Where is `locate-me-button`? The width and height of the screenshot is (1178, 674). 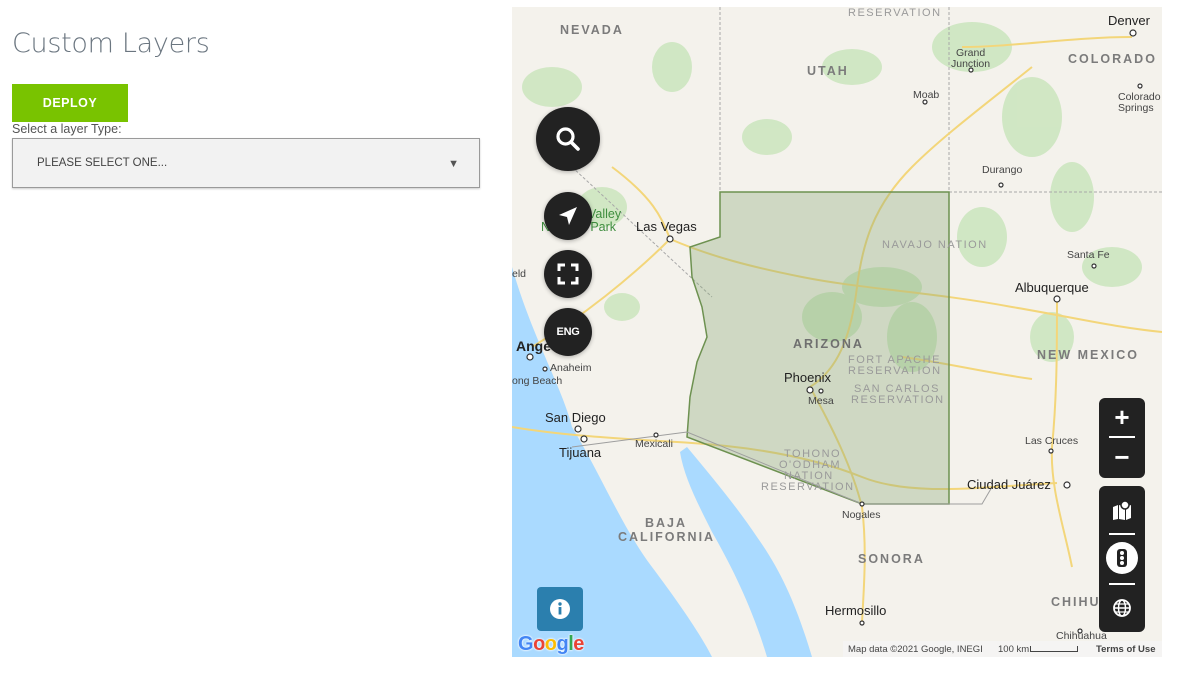 locate-me-button is located at coordinates (568, 216).